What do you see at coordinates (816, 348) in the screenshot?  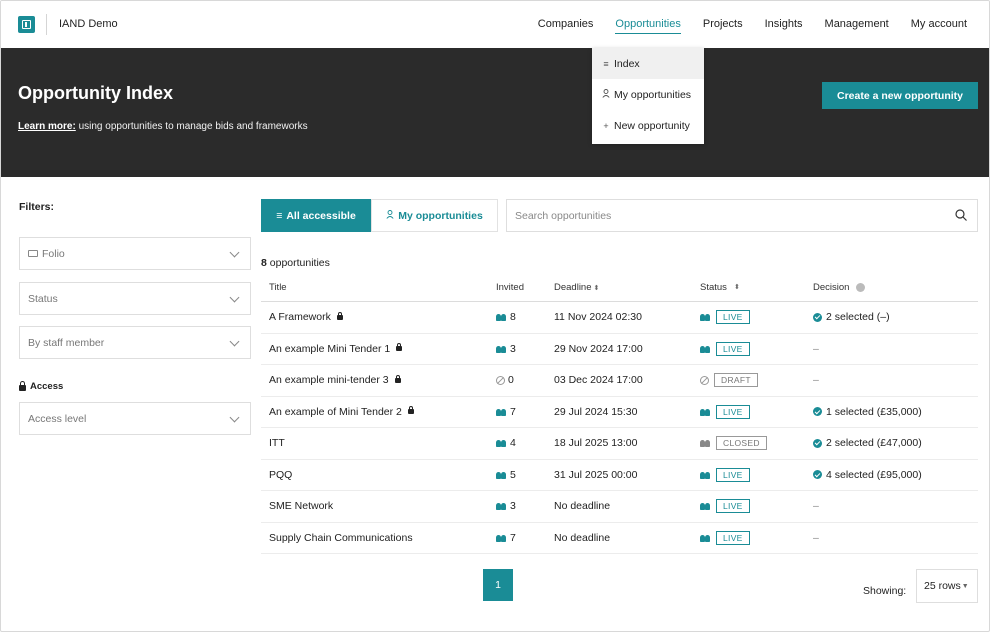 I see `decision-text: –` at bounding box center [816, 348].